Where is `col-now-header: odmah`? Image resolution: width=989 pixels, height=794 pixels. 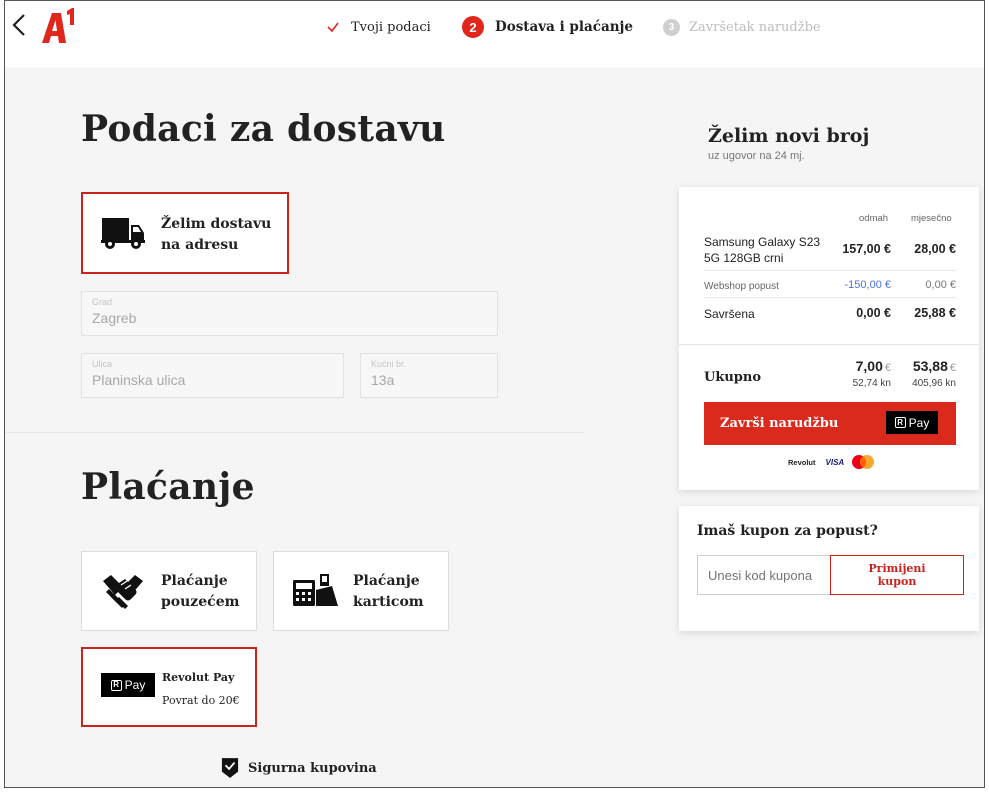
col-now-header: odmah is located at coordinates (874, 218).